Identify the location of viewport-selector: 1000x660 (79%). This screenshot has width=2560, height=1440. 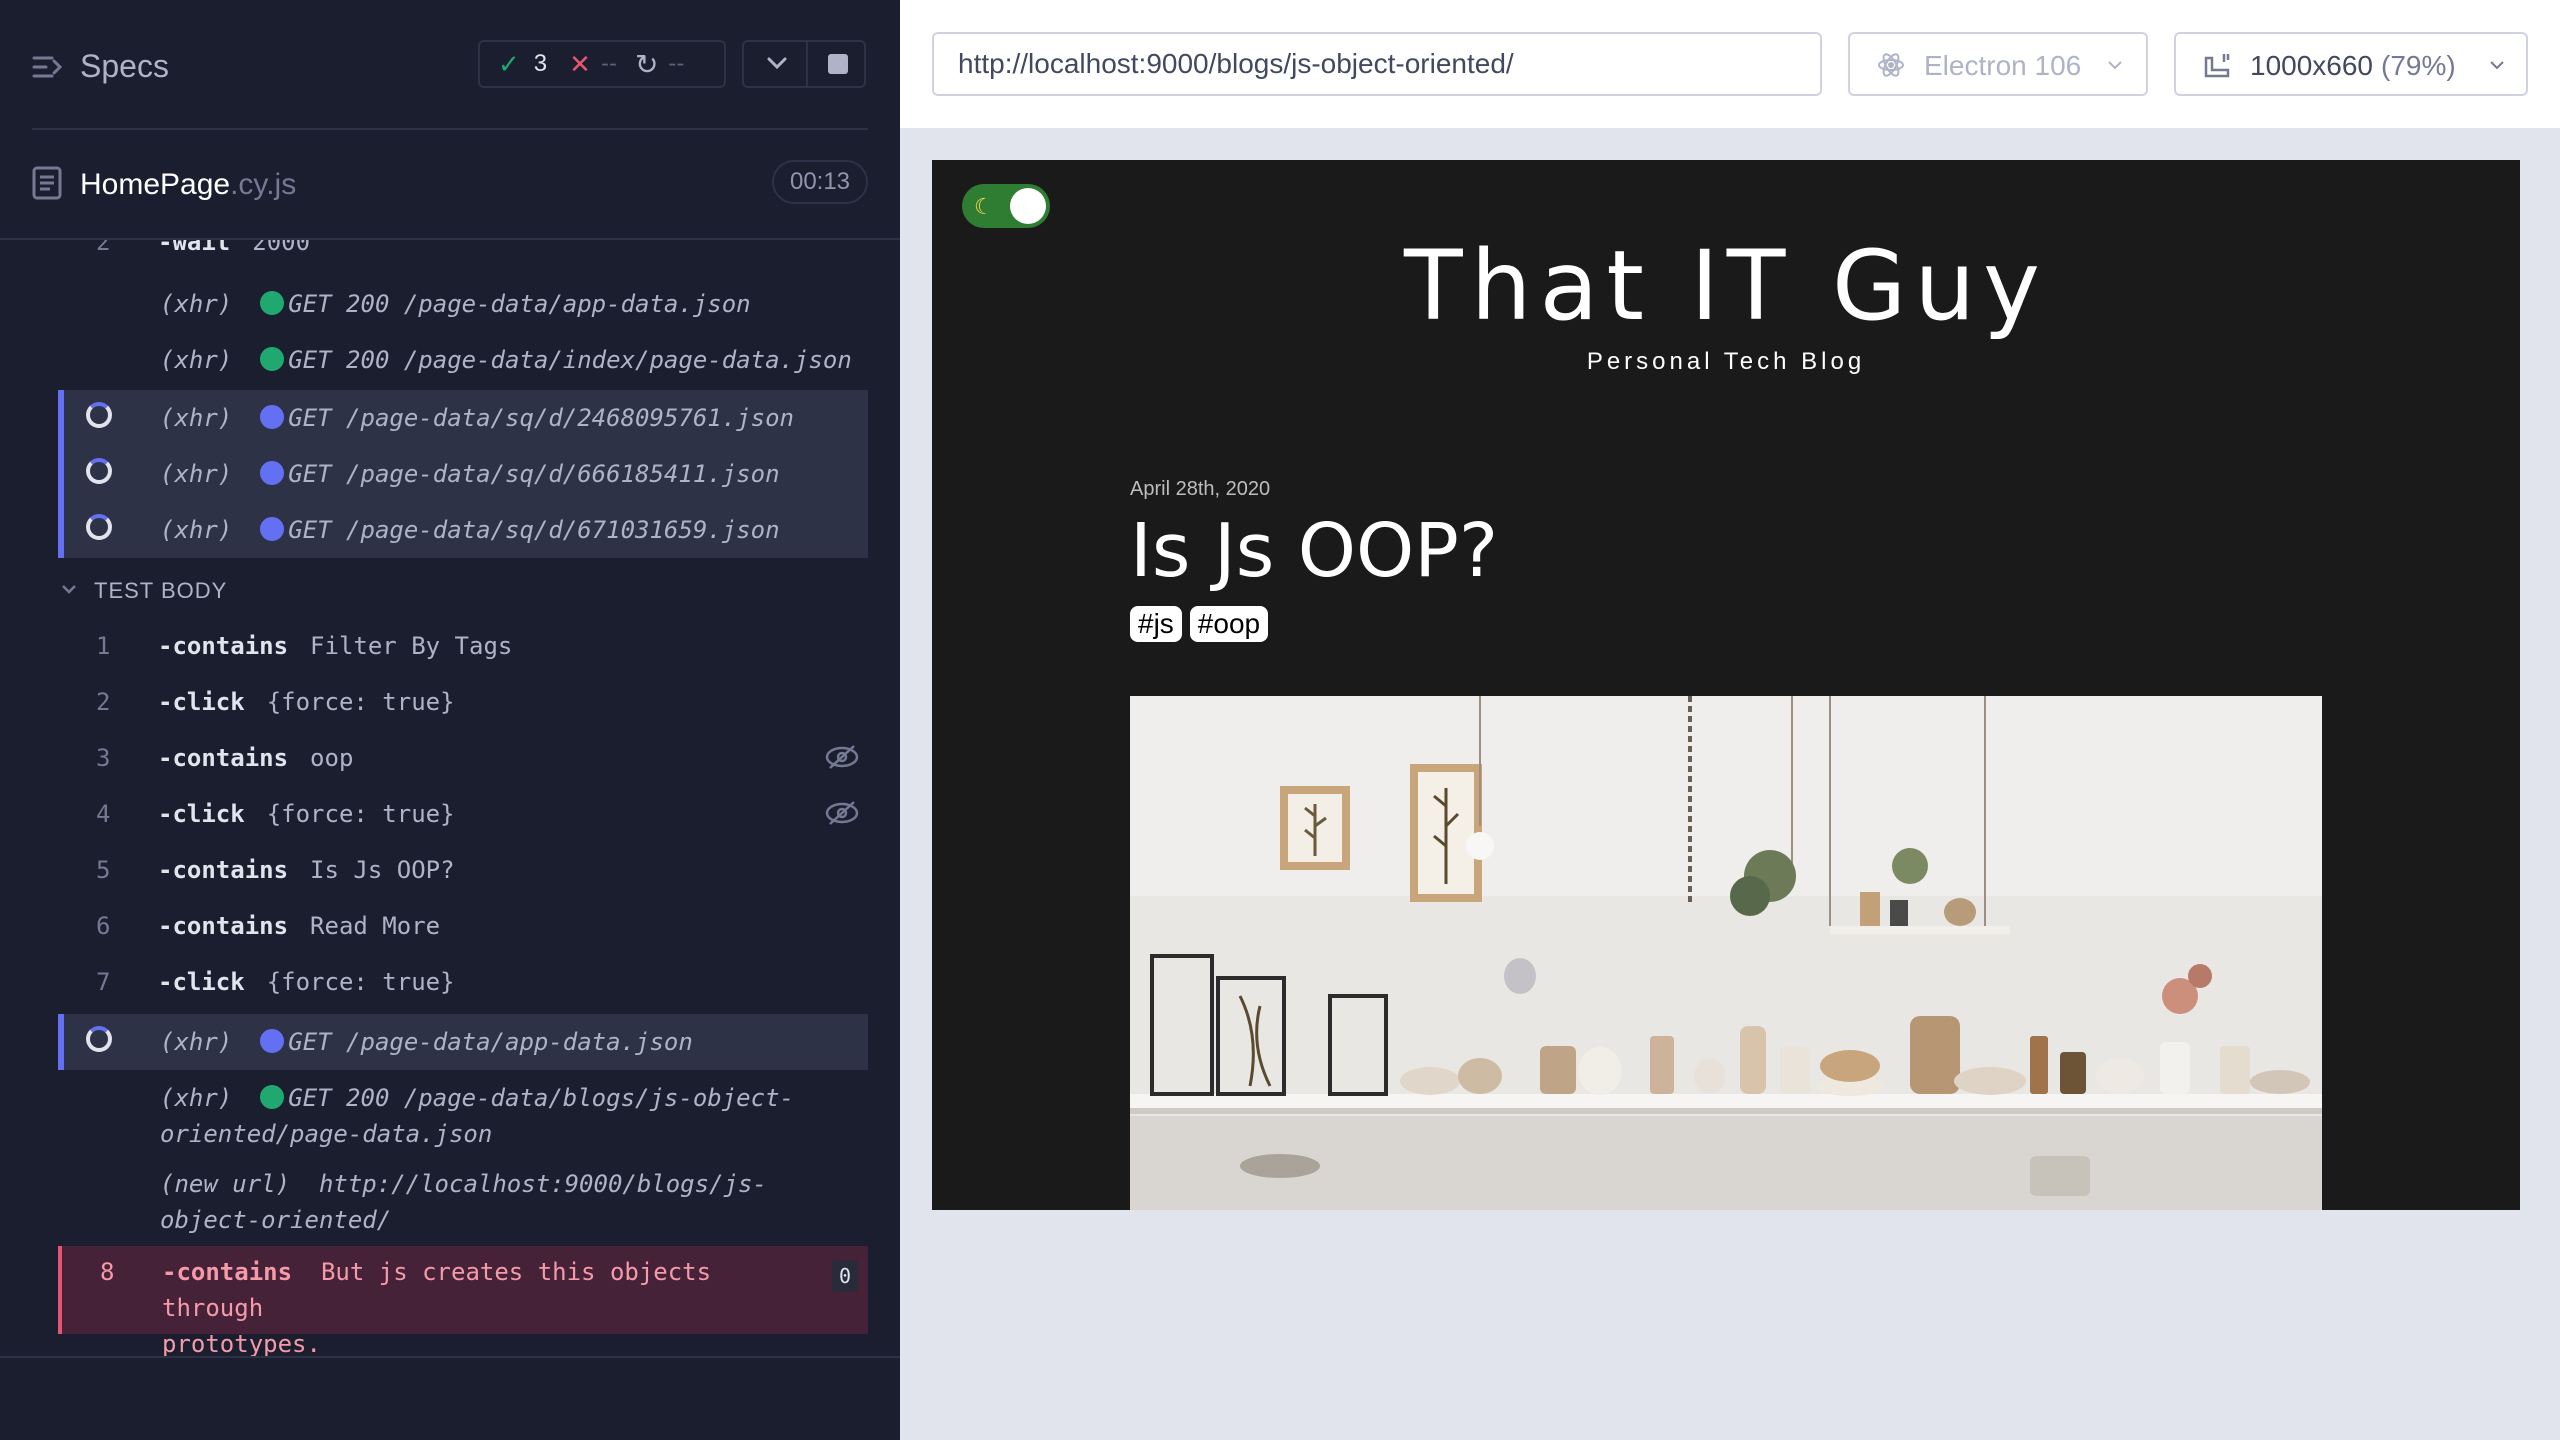
(2351, 64).